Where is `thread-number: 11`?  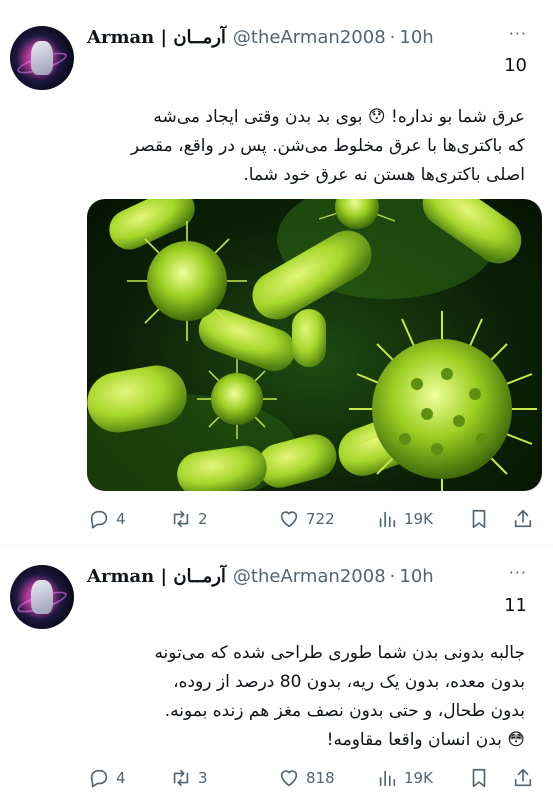
thread-number: 11 is located at coordinates (515, 605).